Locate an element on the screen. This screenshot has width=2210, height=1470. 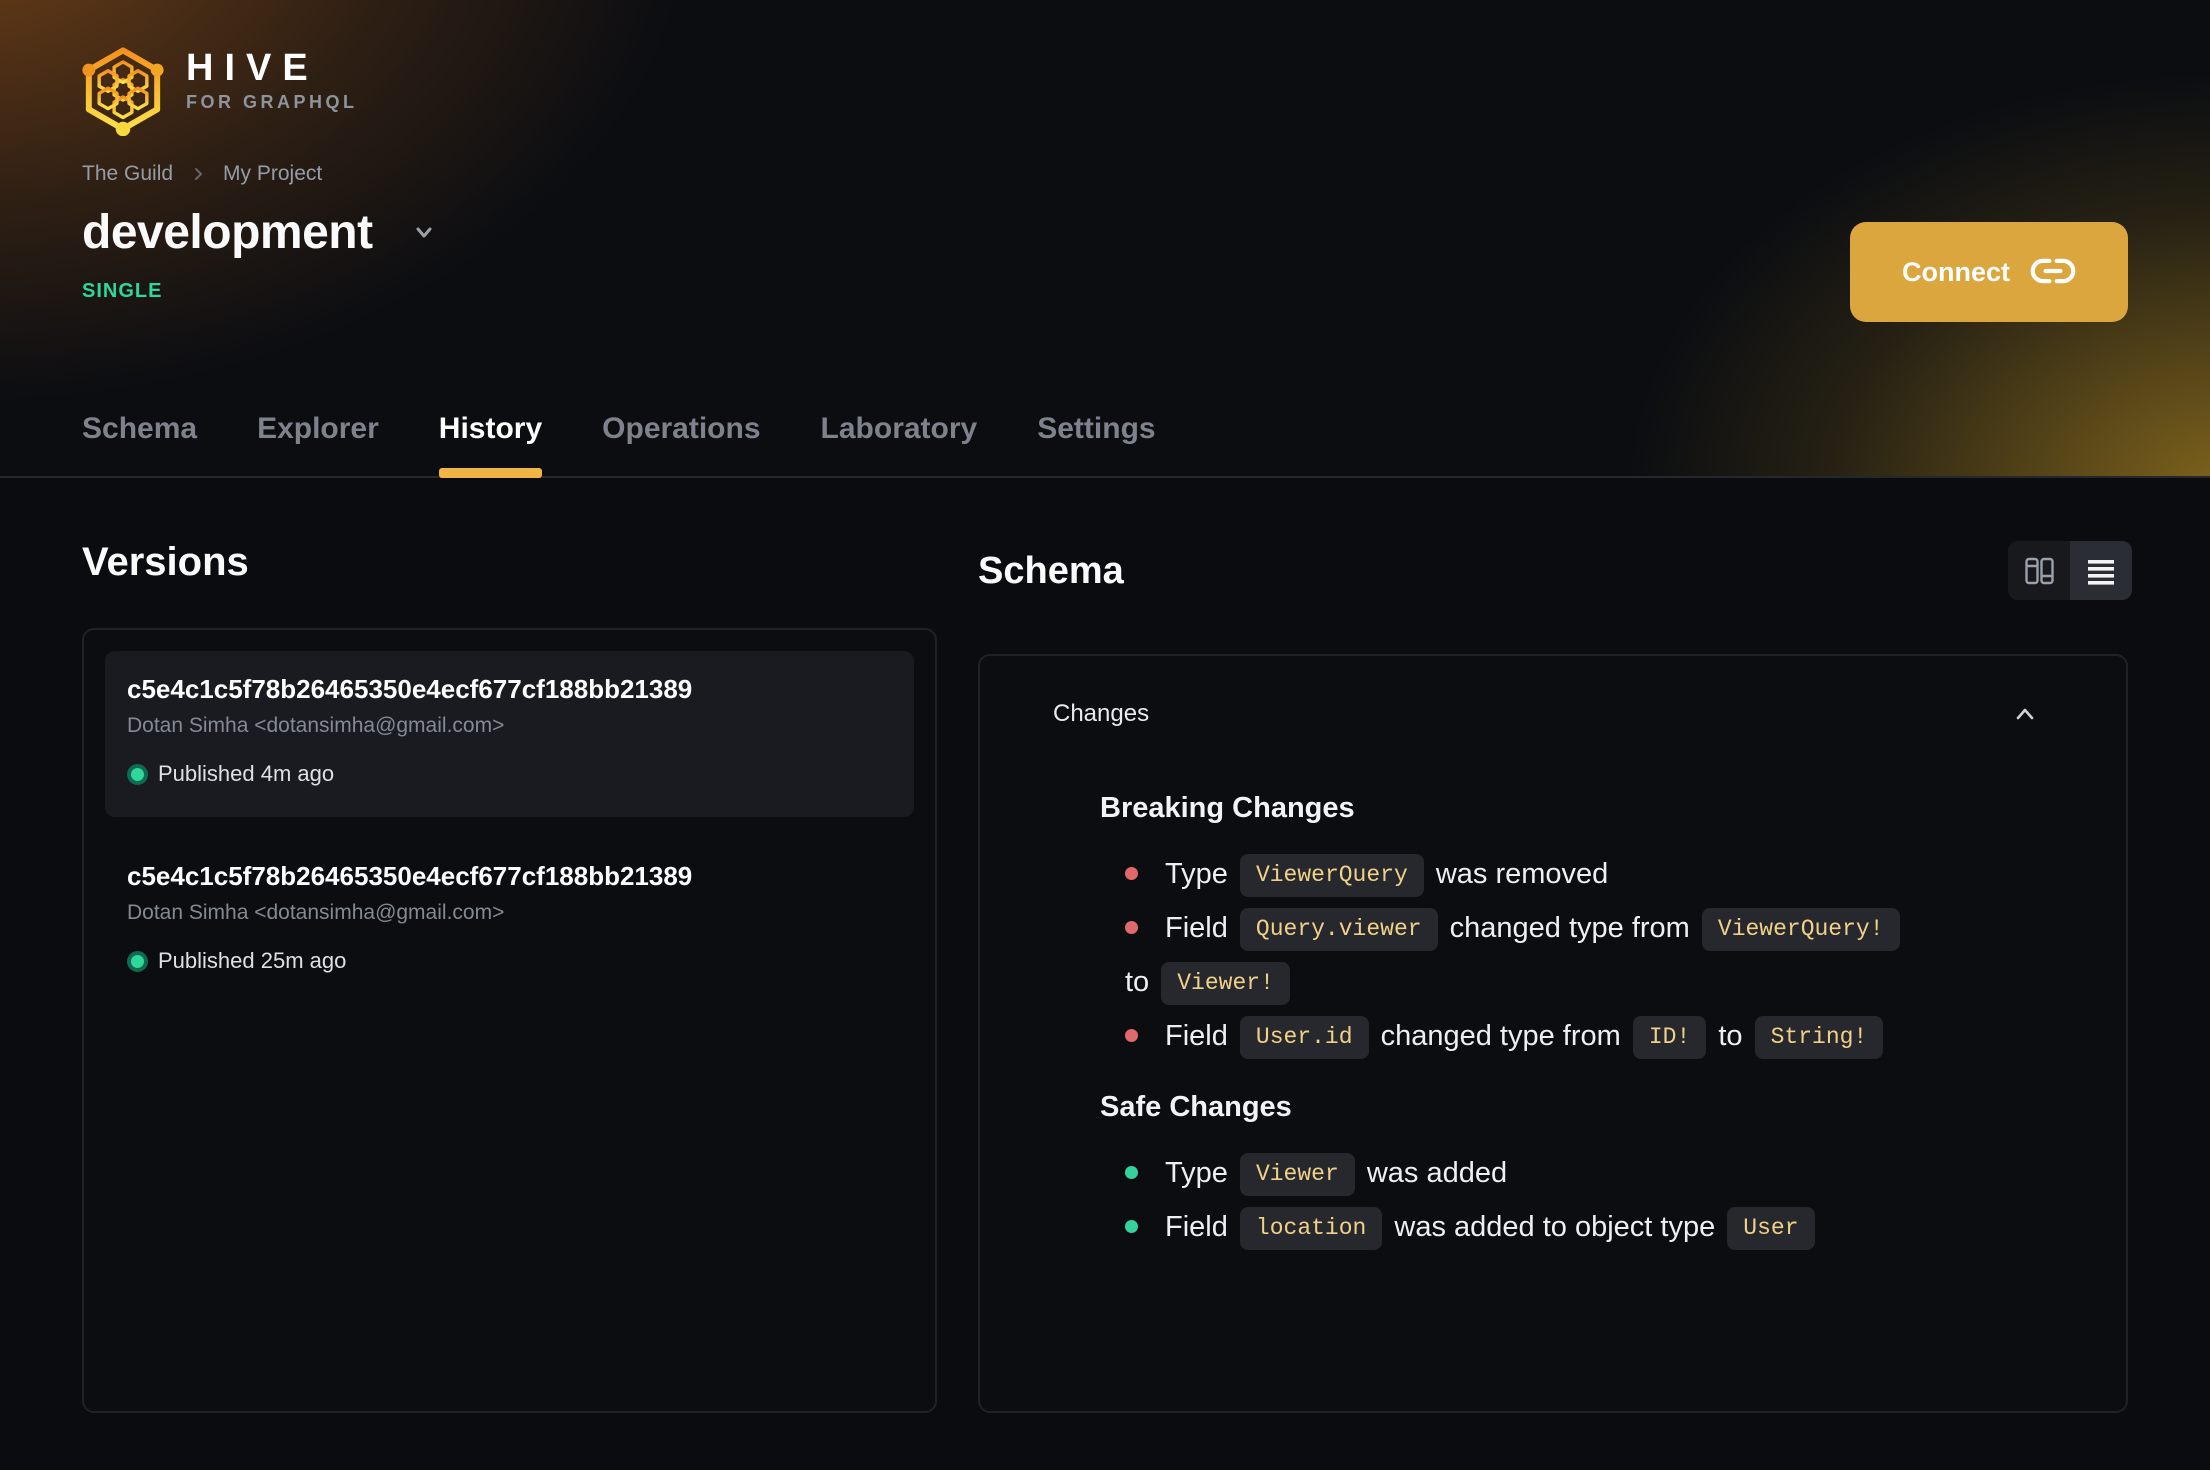
tab-label: History is located at coordinates (490, 428).